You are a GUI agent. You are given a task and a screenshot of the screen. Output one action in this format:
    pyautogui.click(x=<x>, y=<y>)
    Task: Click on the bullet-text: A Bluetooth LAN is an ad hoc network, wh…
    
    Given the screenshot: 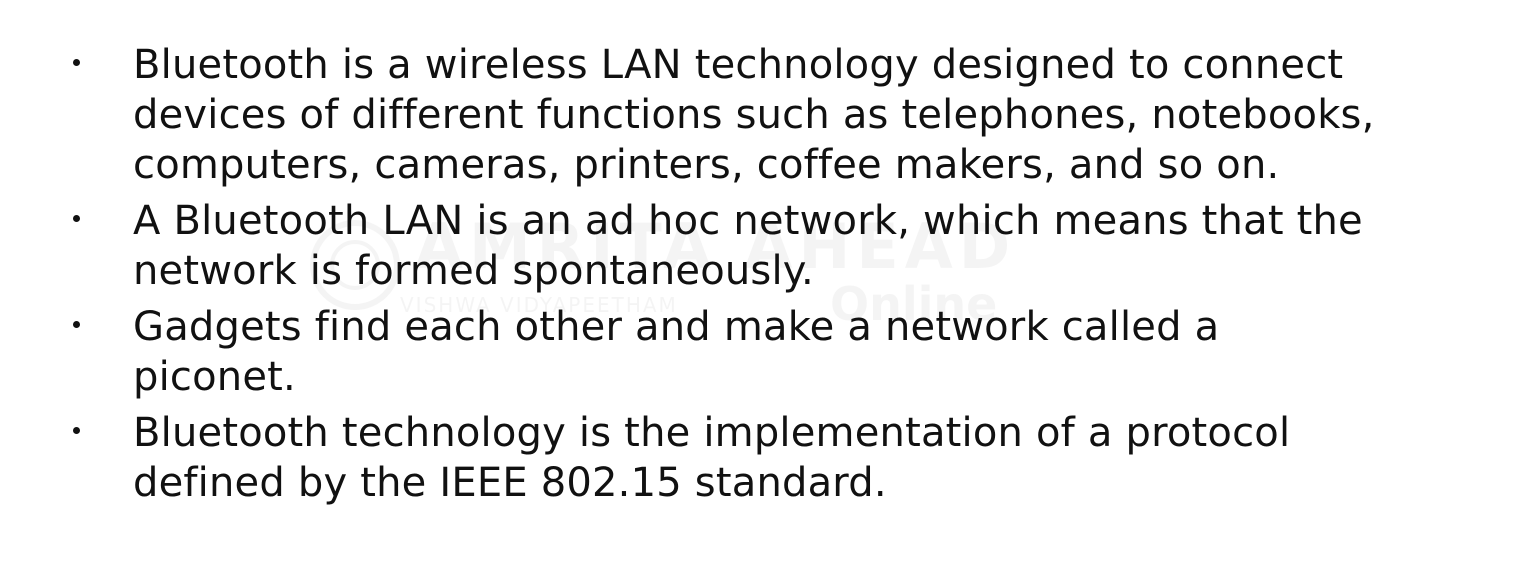 What is the action you would take?
    pyautogui.click(x=748, y=246)
    